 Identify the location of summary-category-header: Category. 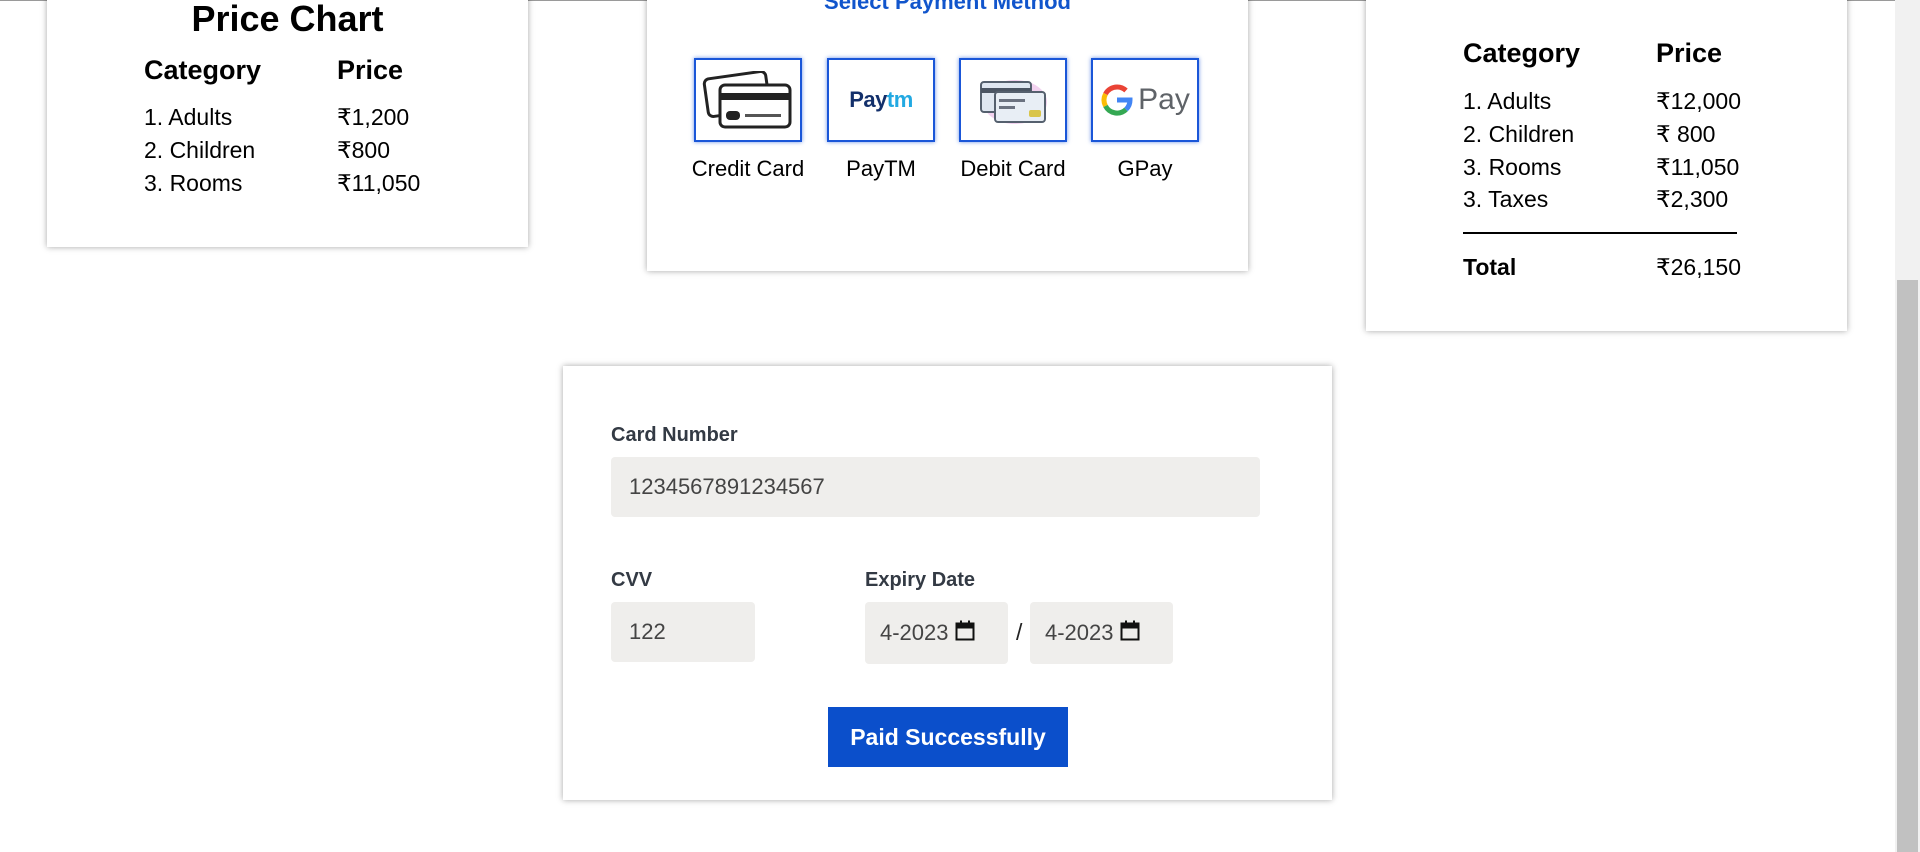
(1522, 53).